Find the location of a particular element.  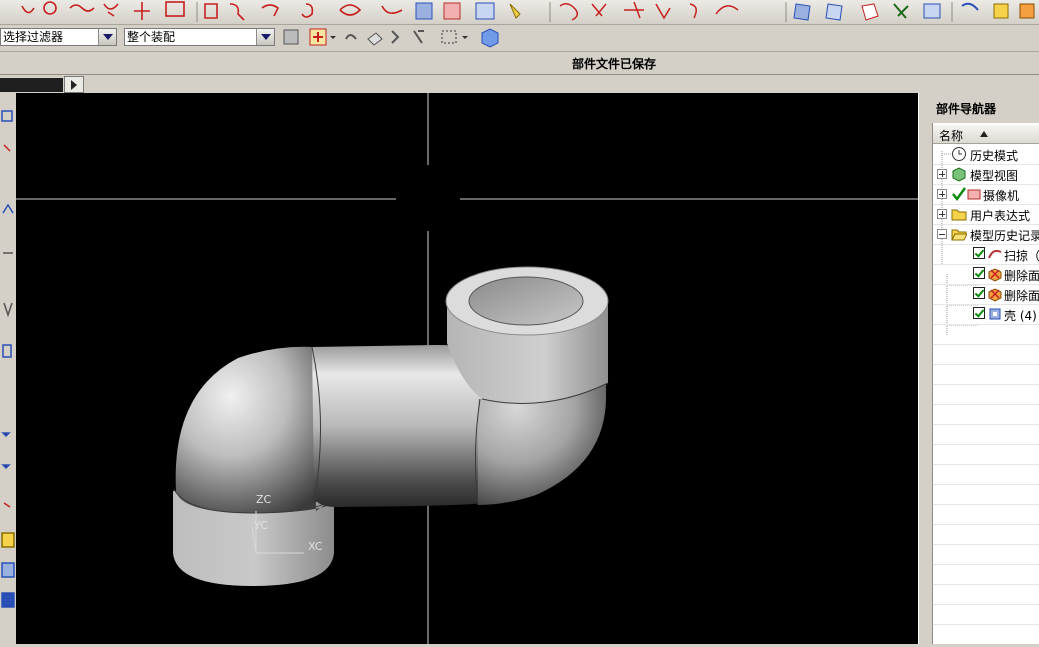

assembly-scope-select: 整个装配 is located at coordinates (199, 37).